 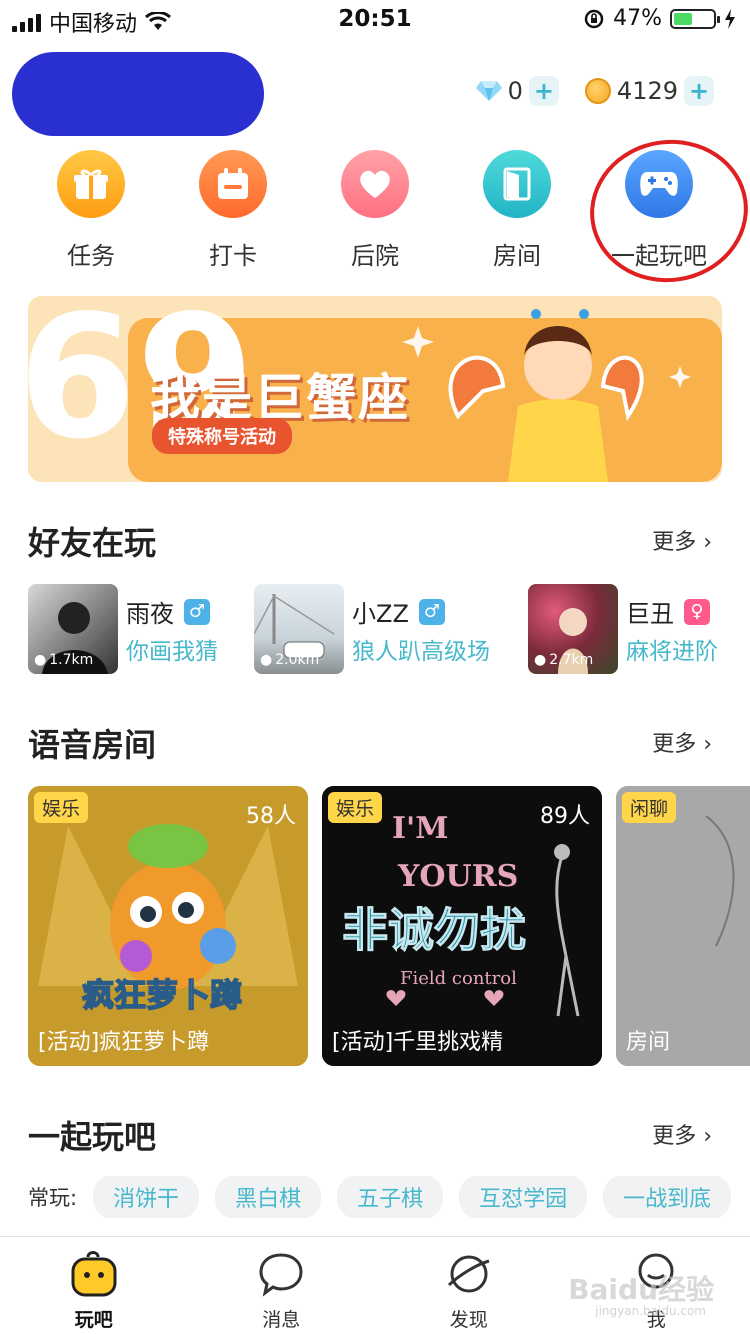 What do you see at coordinates (197, 611) in the screenshot?
I see `male-icon: ♂` at bounding box center [197, 611].